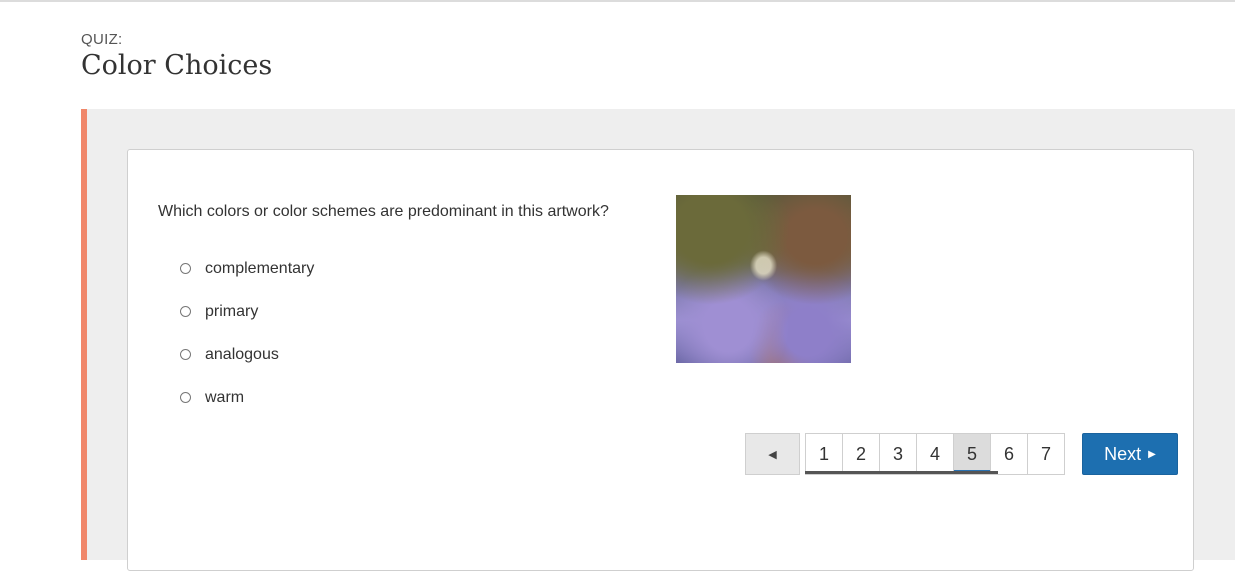 The width and height of the screenshot is (1235, 571). Describe the element at coordinates (242, 354) in the screenshot. I see `option-label: analogous` at that location.